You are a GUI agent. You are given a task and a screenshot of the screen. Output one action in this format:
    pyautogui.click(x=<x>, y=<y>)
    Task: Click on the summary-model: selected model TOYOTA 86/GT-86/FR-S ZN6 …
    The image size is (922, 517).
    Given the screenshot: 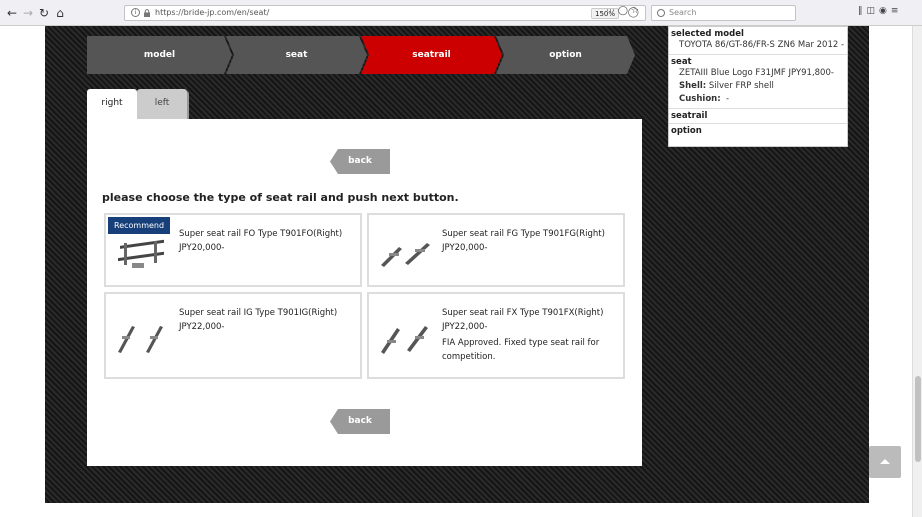 What is the action you would take?
    pyautogui.click(x=758, y=41)
    